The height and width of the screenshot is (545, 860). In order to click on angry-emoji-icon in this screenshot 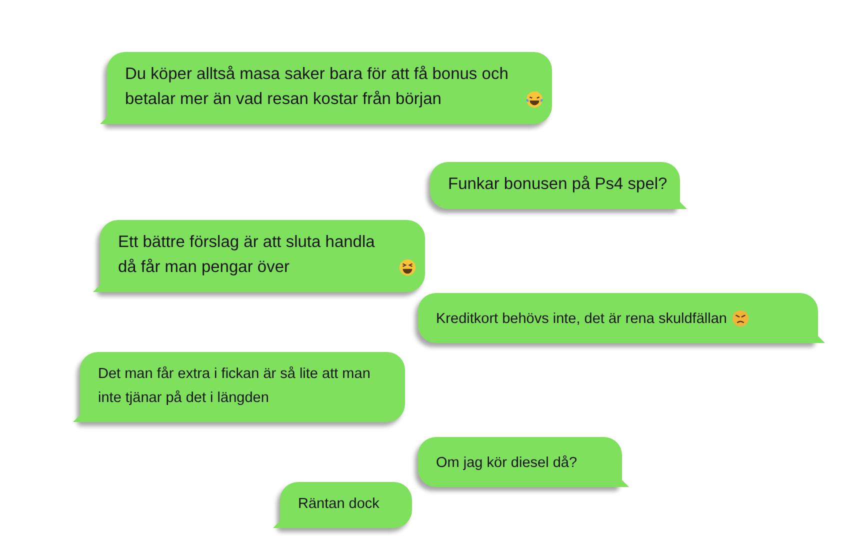, I will do `click(740, 318)`.